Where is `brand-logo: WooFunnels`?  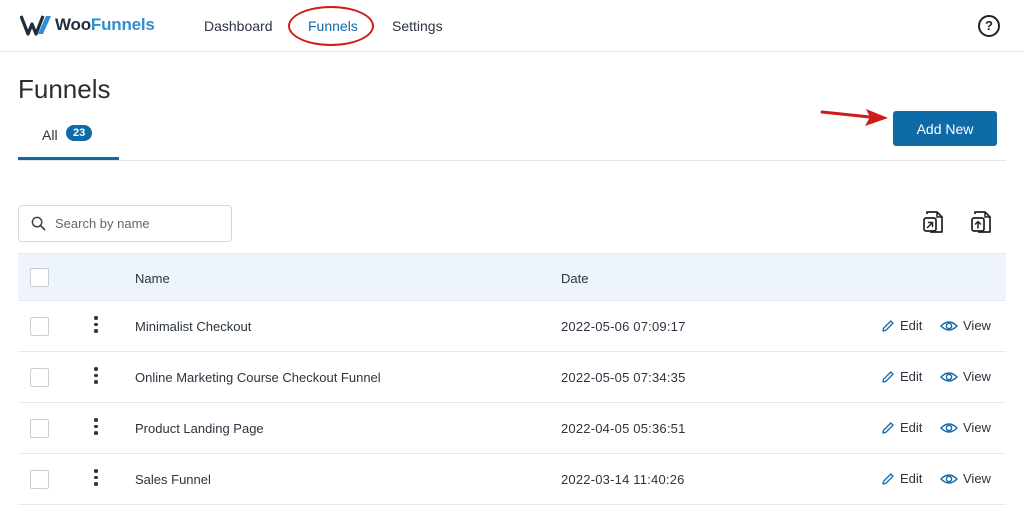
brand-logo: WooFunnels is located at coordinates (87, 25).